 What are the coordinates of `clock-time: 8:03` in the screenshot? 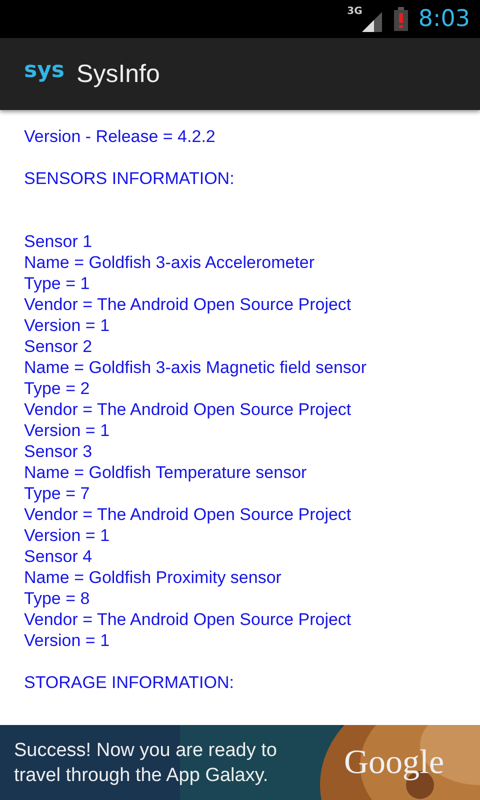 It's located at (444, 19).